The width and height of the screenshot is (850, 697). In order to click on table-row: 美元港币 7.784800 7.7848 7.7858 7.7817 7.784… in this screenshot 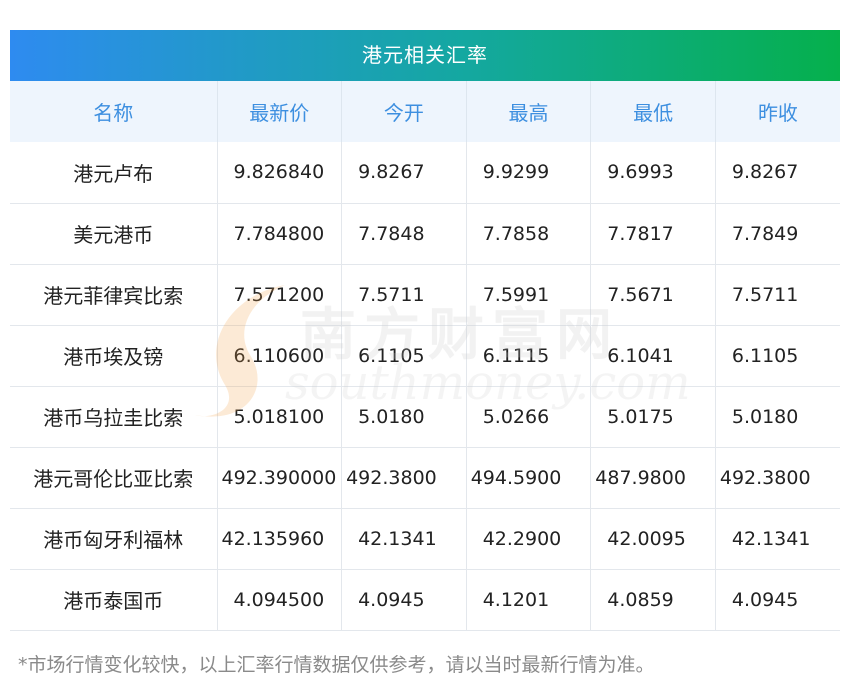, I will do `click(425, 233)`.